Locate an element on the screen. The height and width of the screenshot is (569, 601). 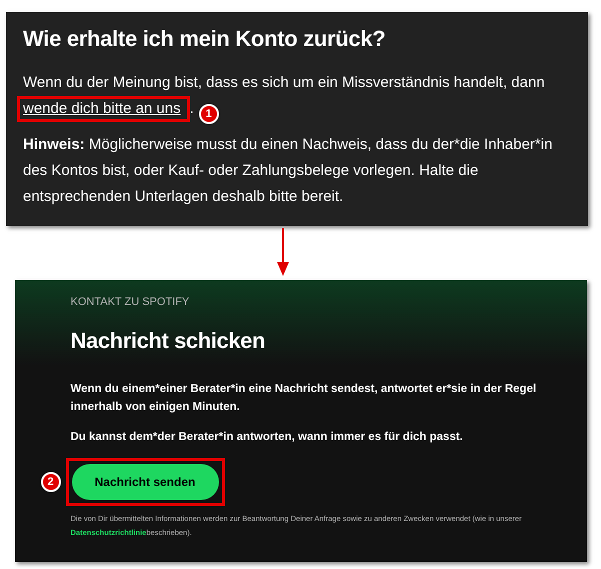
info-paragraph: Wenn du einem*einer Berater*in eine Nachricht sendest, antwortet er*sie in der Regel innerhalb von einigen Minuten. is located at coordinates (304, 398).